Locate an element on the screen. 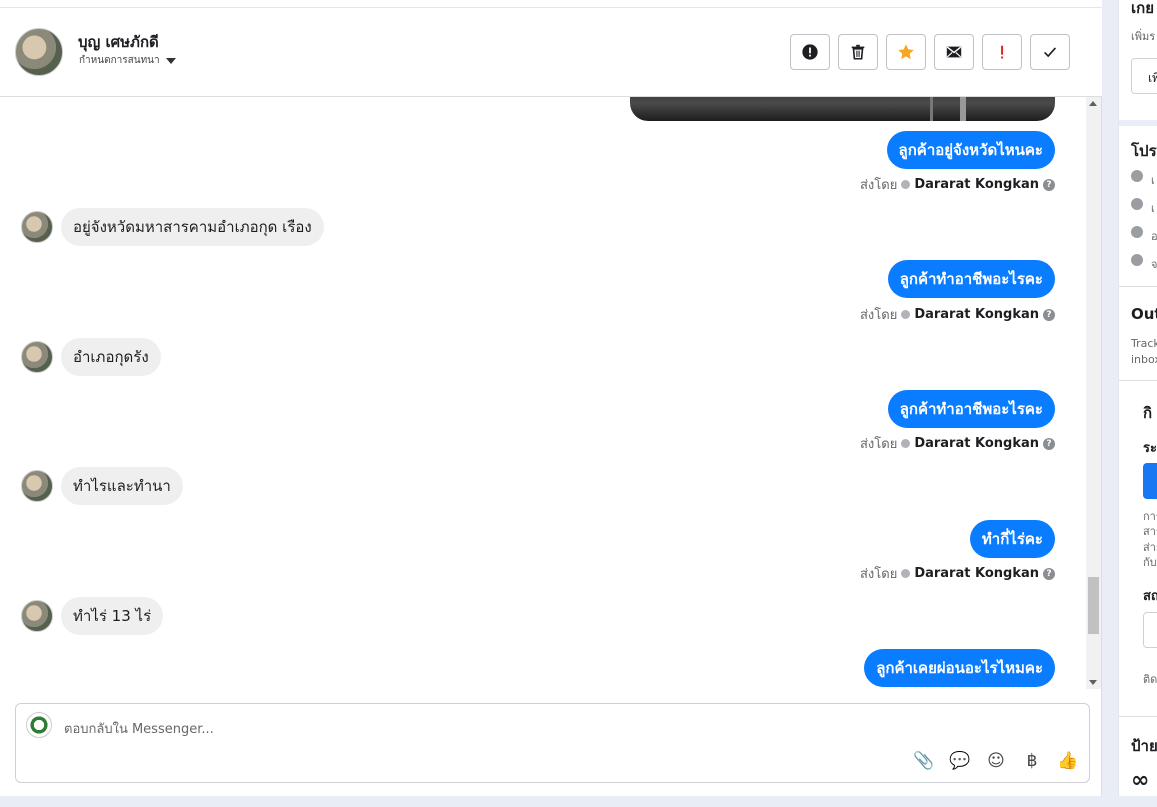  incoming-message: ทำไรและทำนา is located at coordinates (122, 486).